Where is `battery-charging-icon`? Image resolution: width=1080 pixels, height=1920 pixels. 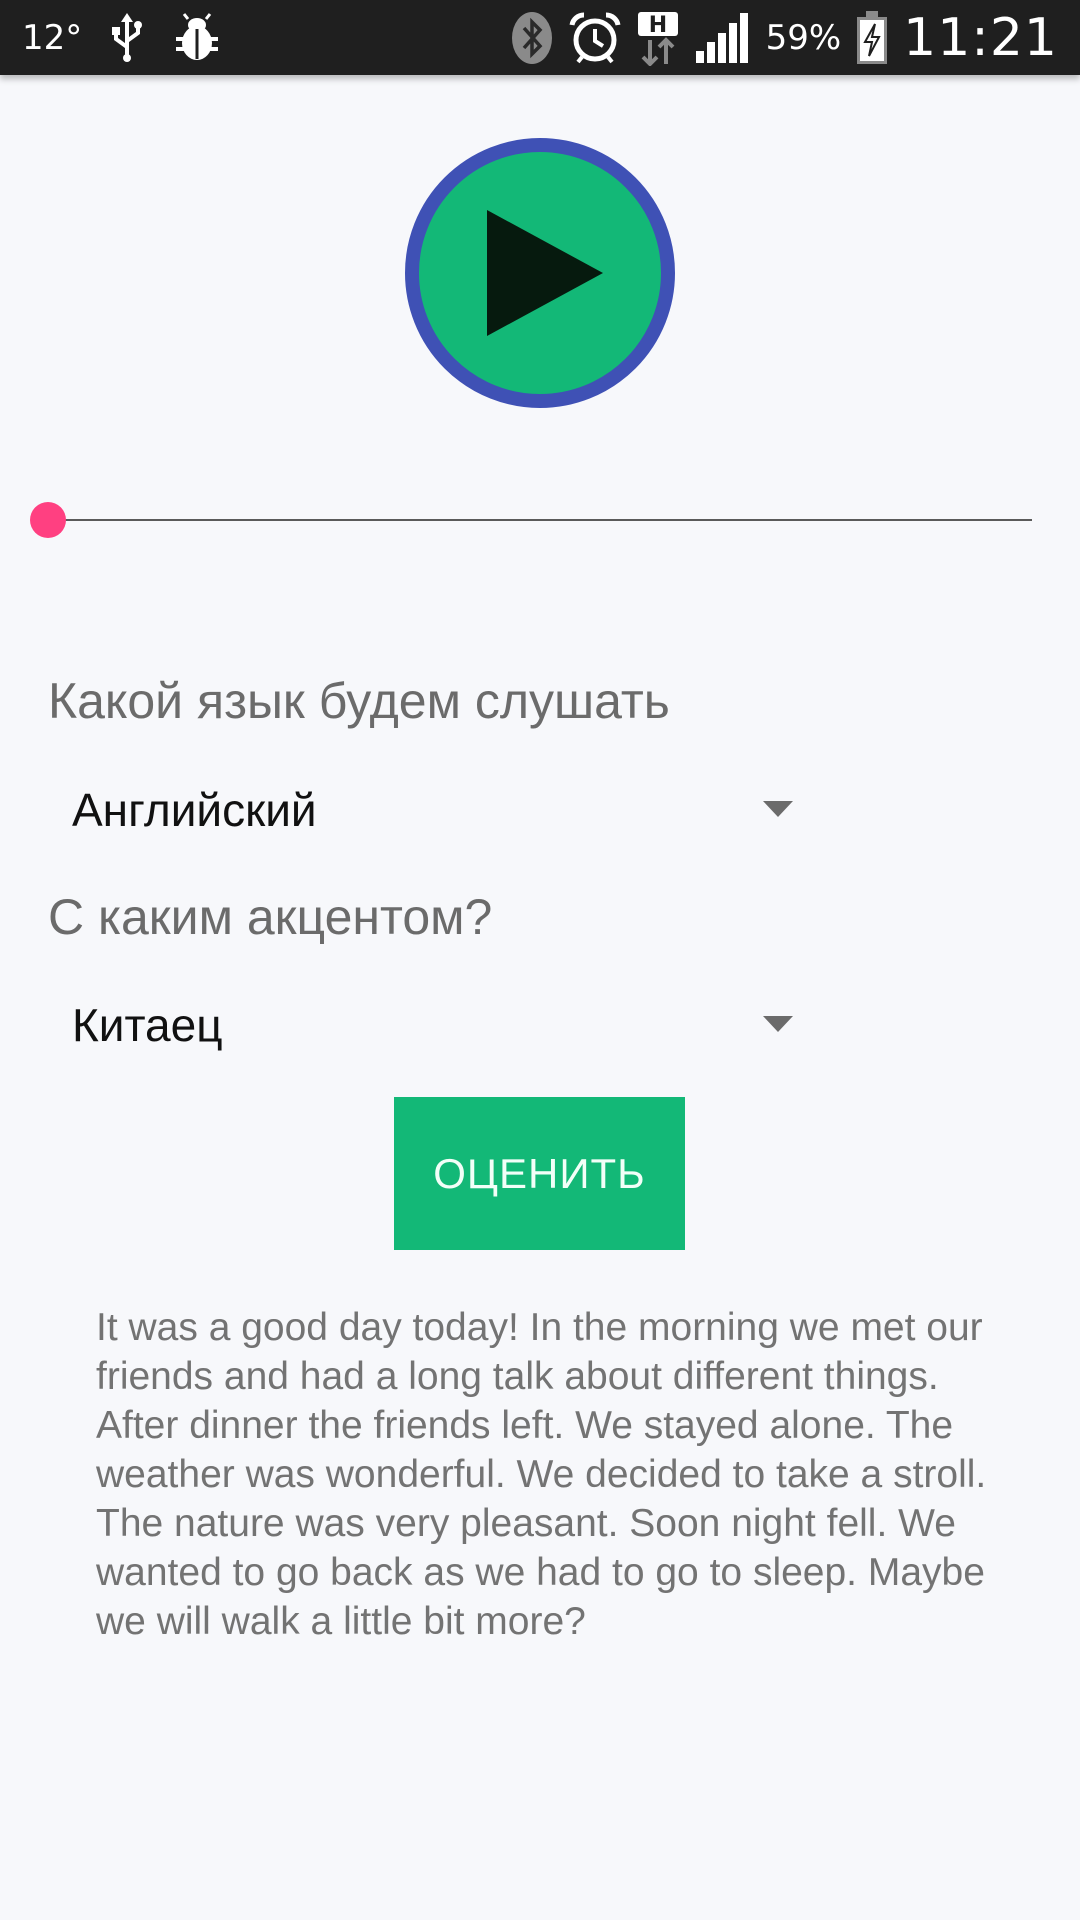
battery-charging-icon is located at coordinates (872, 38).